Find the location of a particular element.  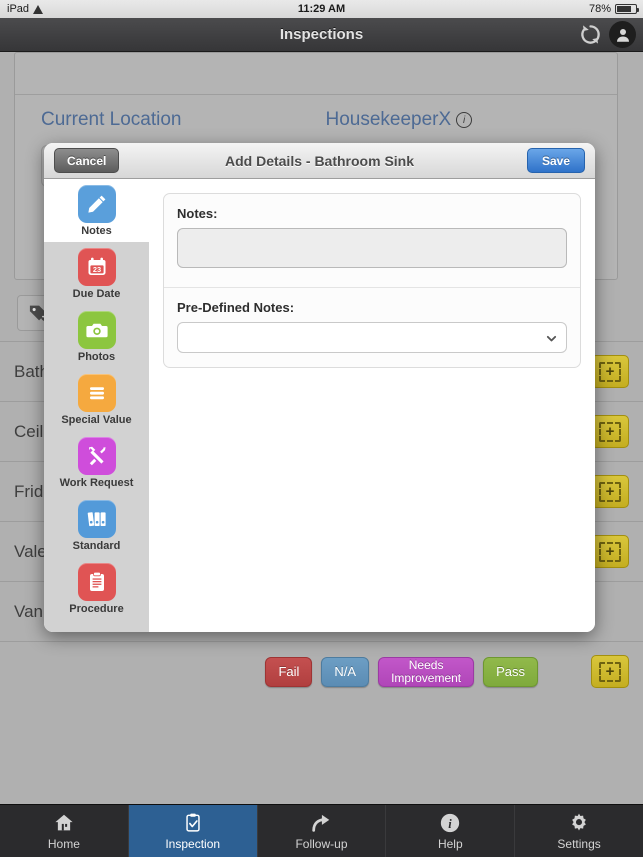

status-bar: iPad 11:29 AM 78% is located at coordinates (321, 9).